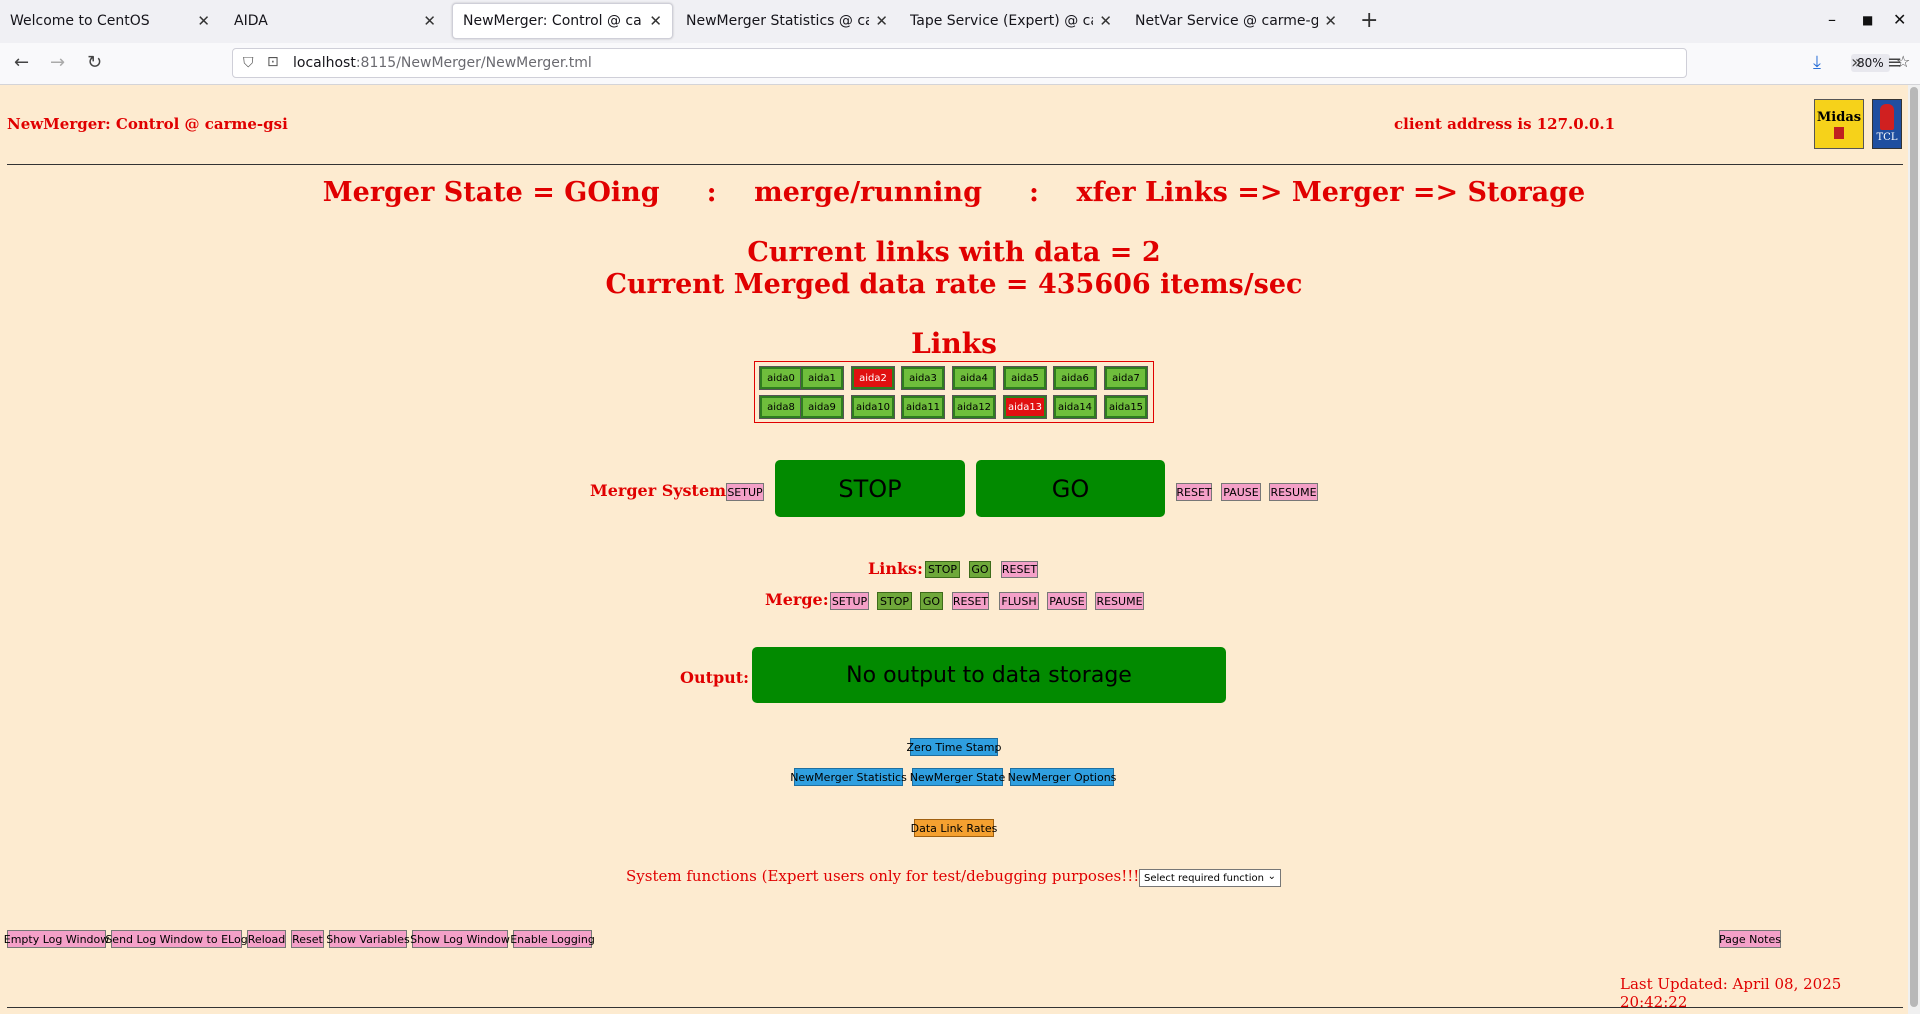  What do you see at coordinates (870, 488) in the screenshot?
I see `merger-stop-button: STOP` at bounding box center [870, 488].